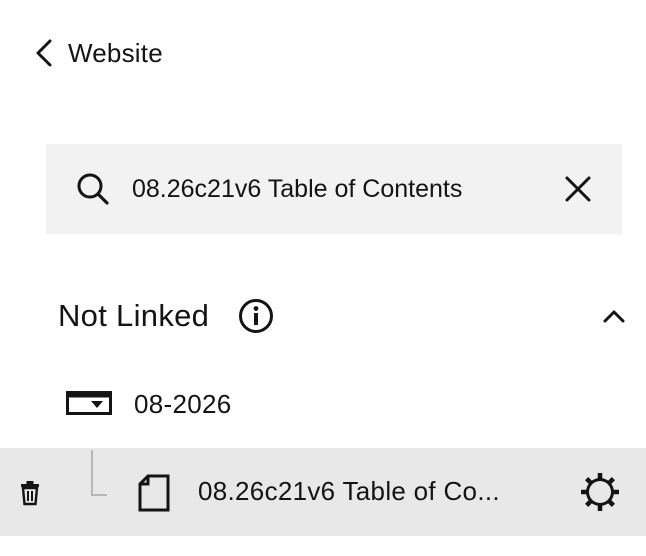 This screenshot has height=556, width=646. I want to click on search-input, so click(332, 189).